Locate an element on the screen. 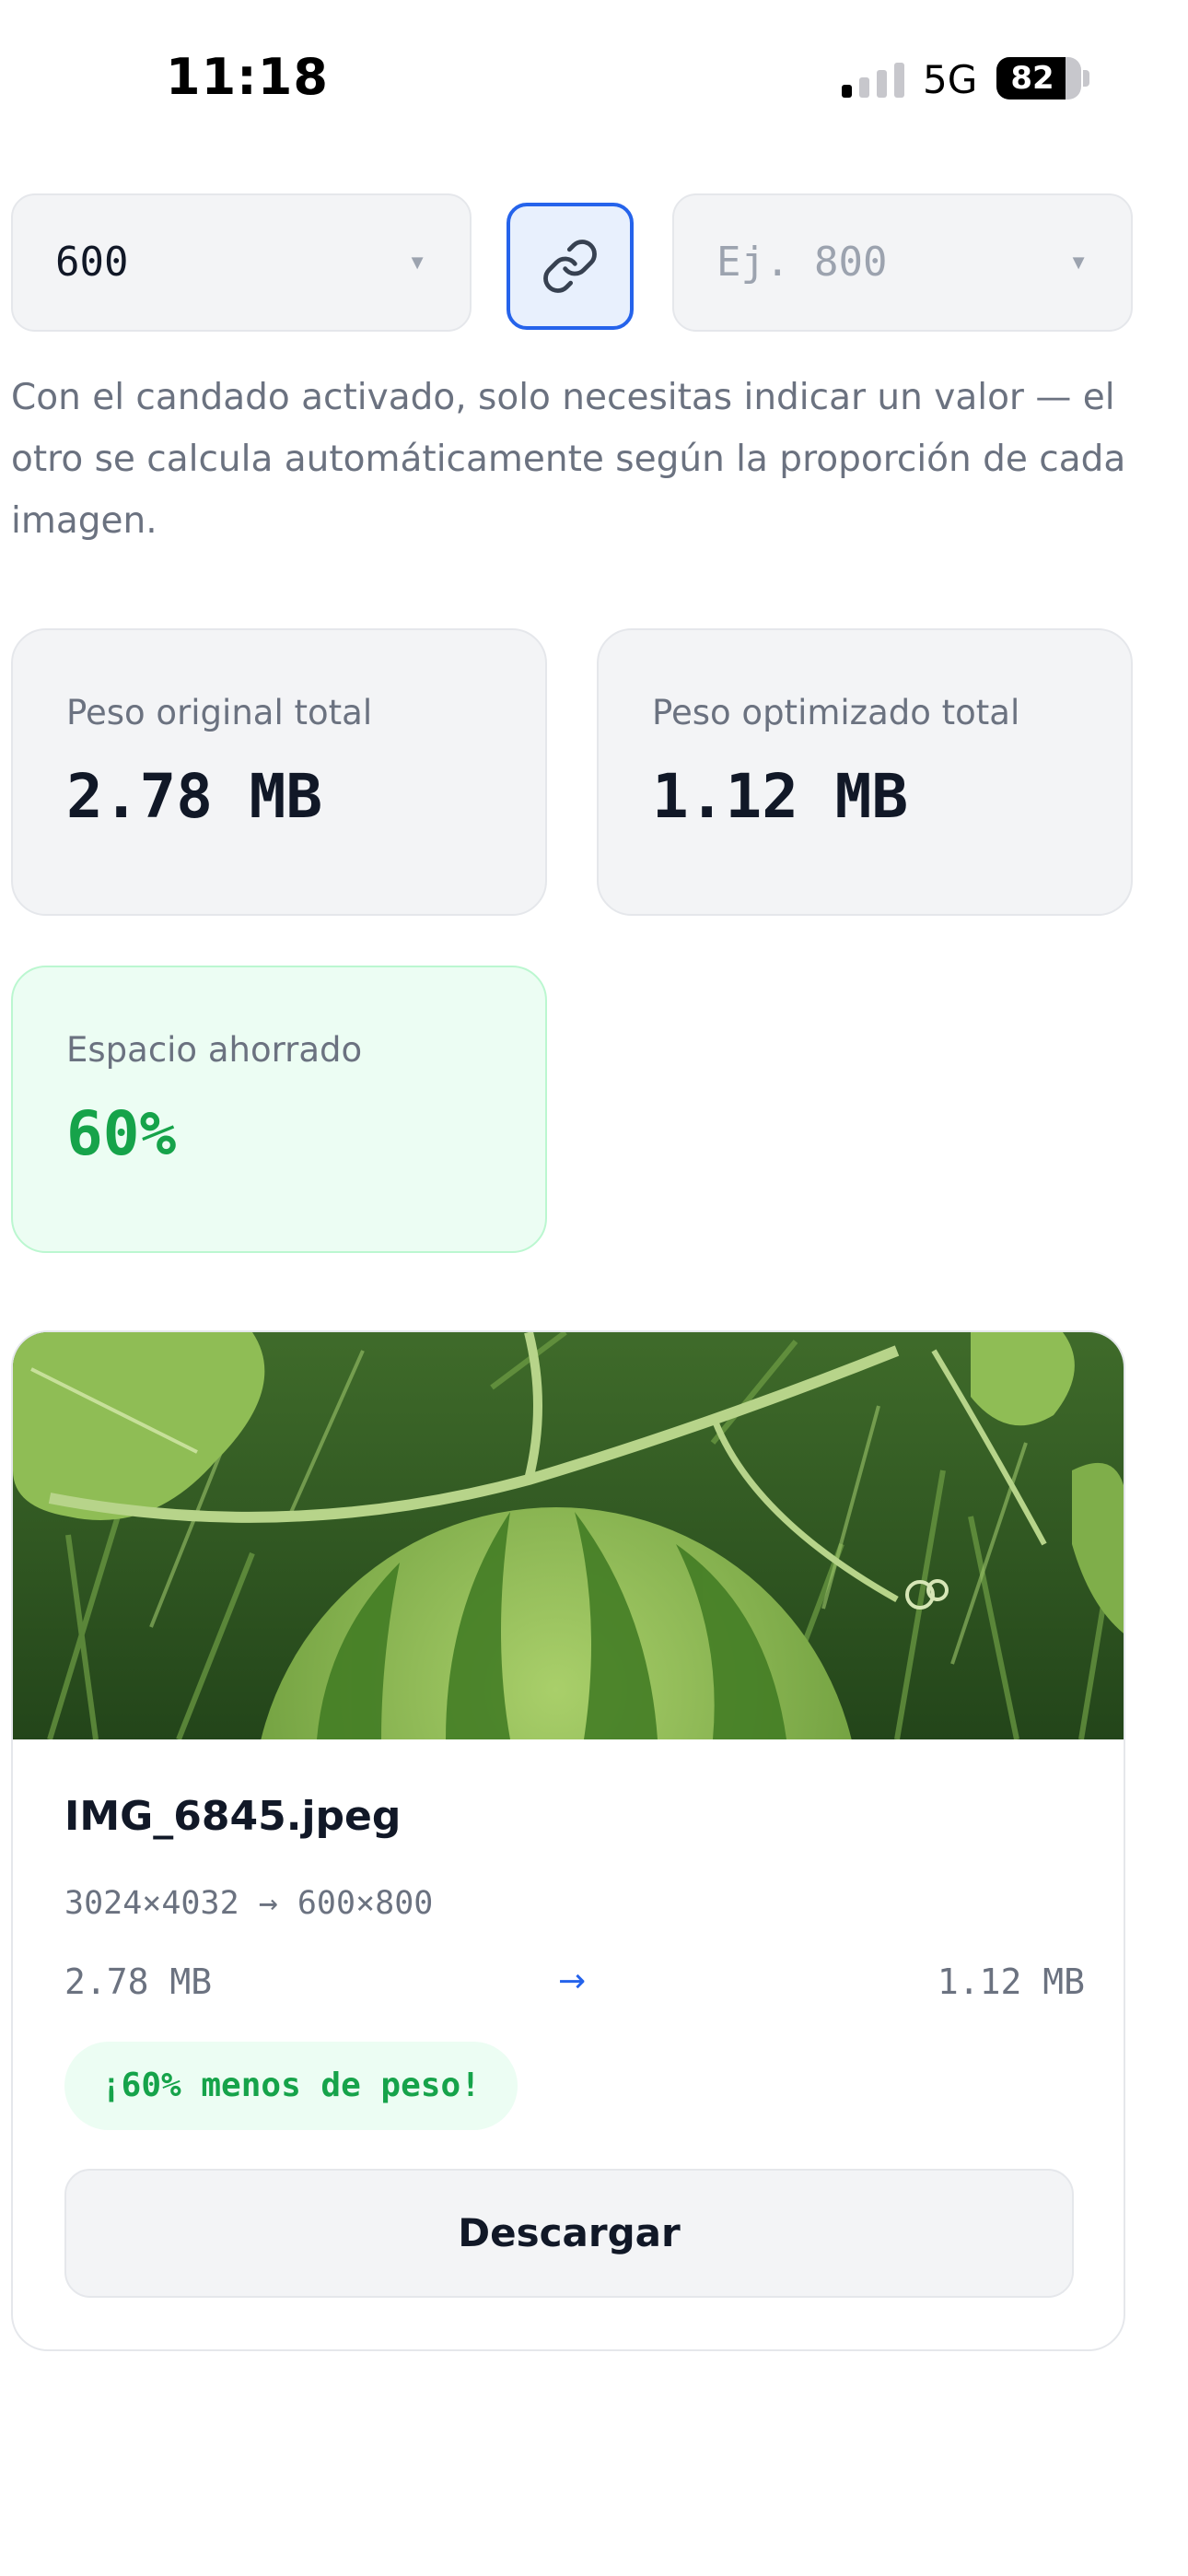  battery-level: 82 is located at coordinates (1032, 78).